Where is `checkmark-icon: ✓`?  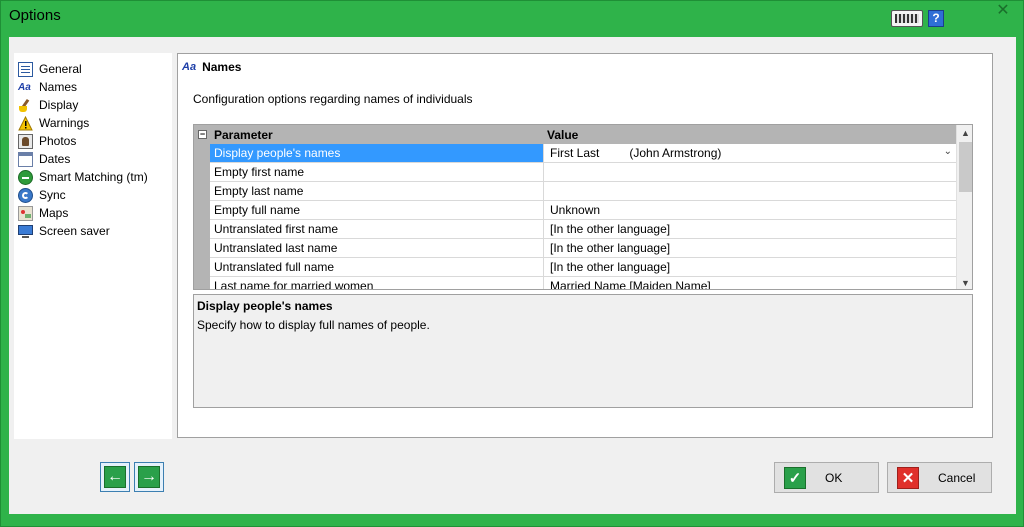
checkmark-icon: ✓ is located at coordinates (795, 478).